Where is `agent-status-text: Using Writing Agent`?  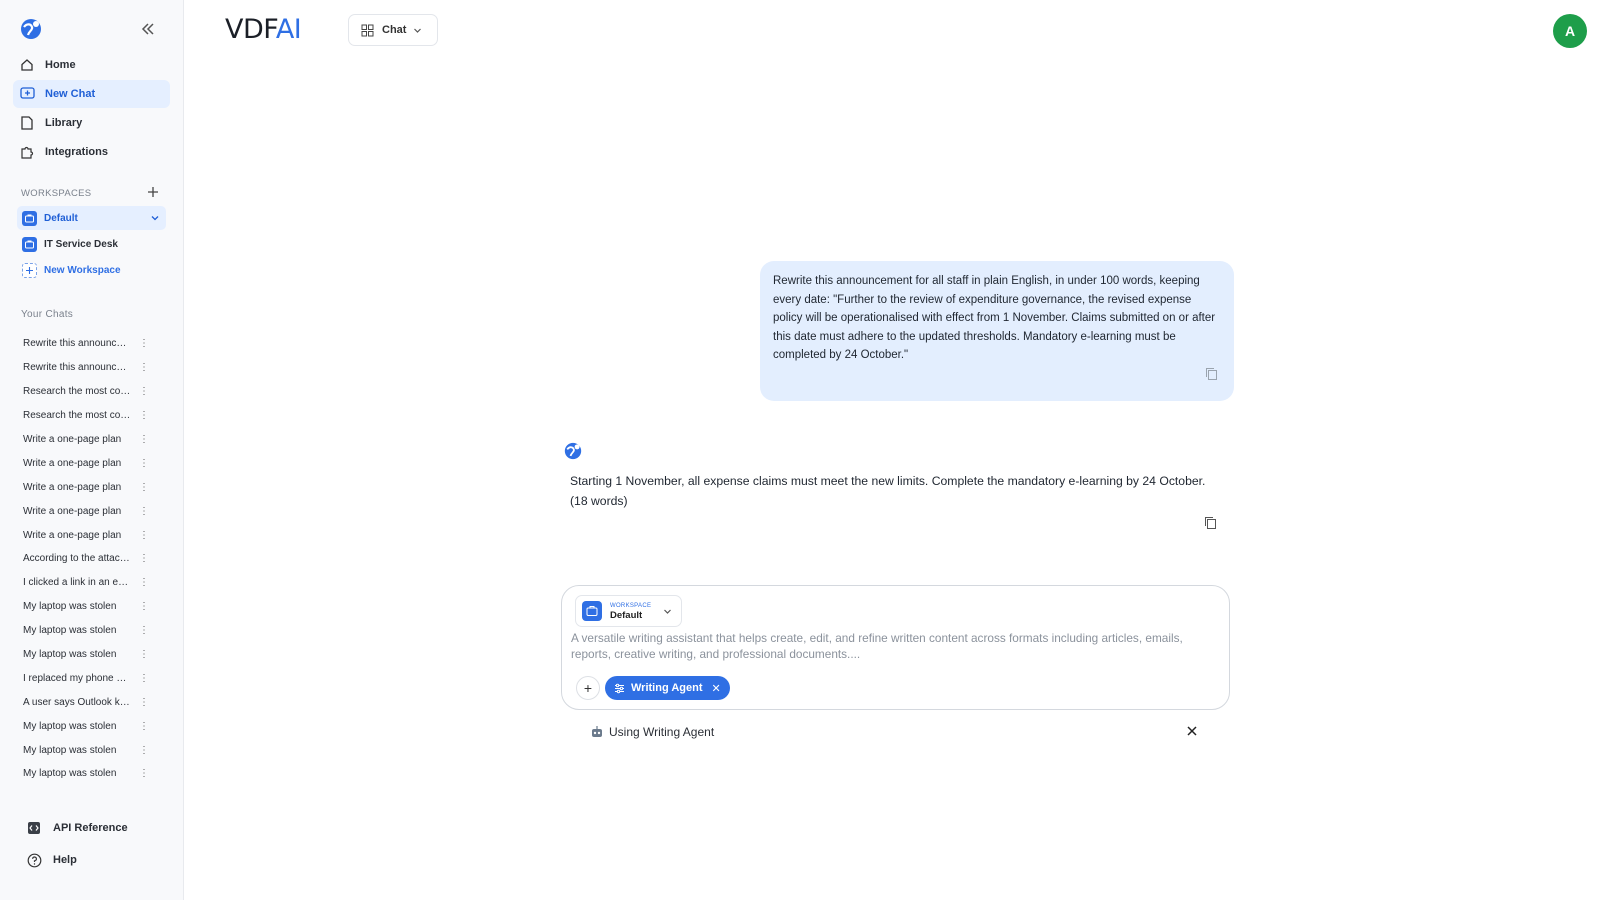 agent-status-text: Using Writing Agent is located at coordinates (662, 732).